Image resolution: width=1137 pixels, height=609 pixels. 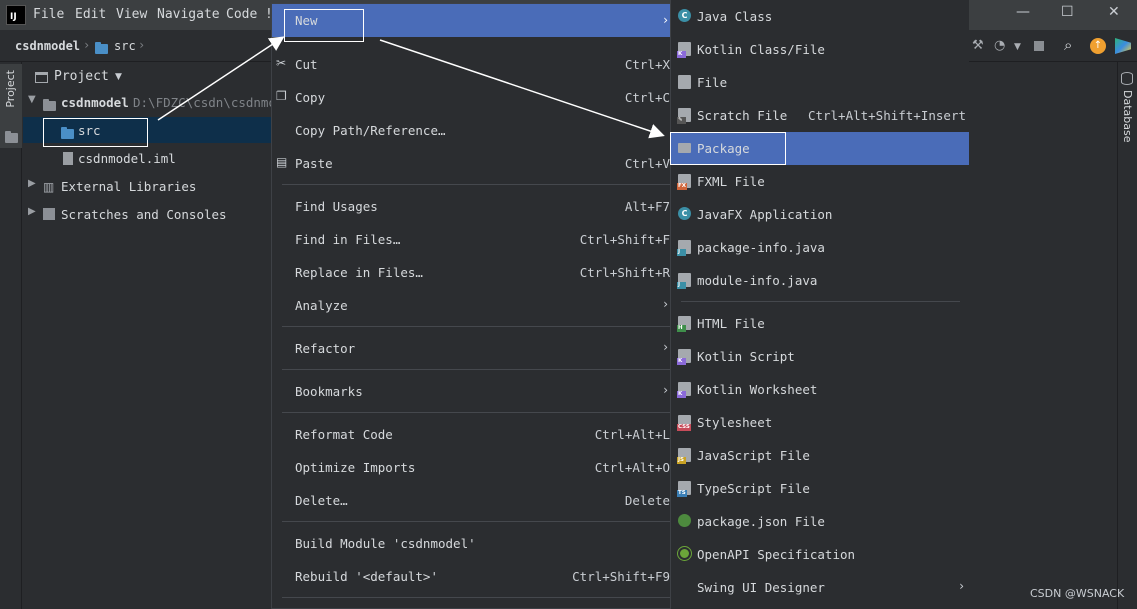 I want to click on submenu-item-scratch-file: ✎ Scratch File Ctrl+Alt+Shift+Insert, so click(x=820, y=115).